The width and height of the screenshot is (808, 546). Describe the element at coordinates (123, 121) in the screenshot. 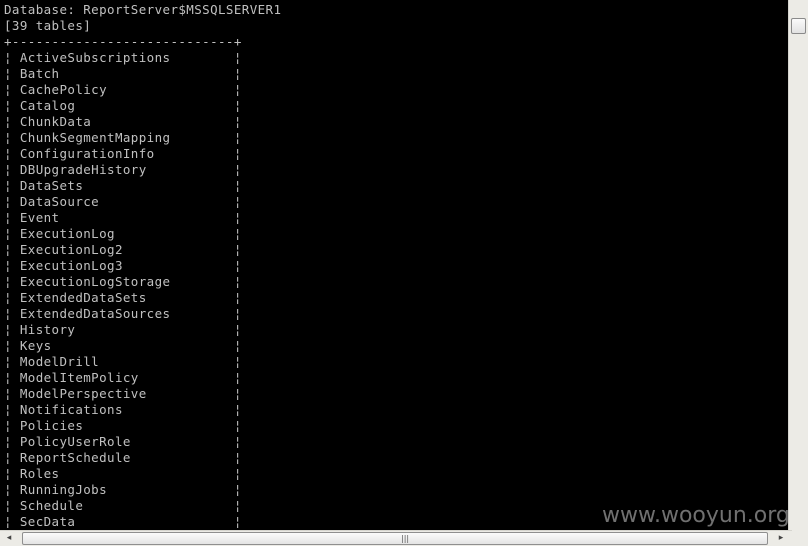

I see `console-line: ¦ ChunkData ¦` at that location.